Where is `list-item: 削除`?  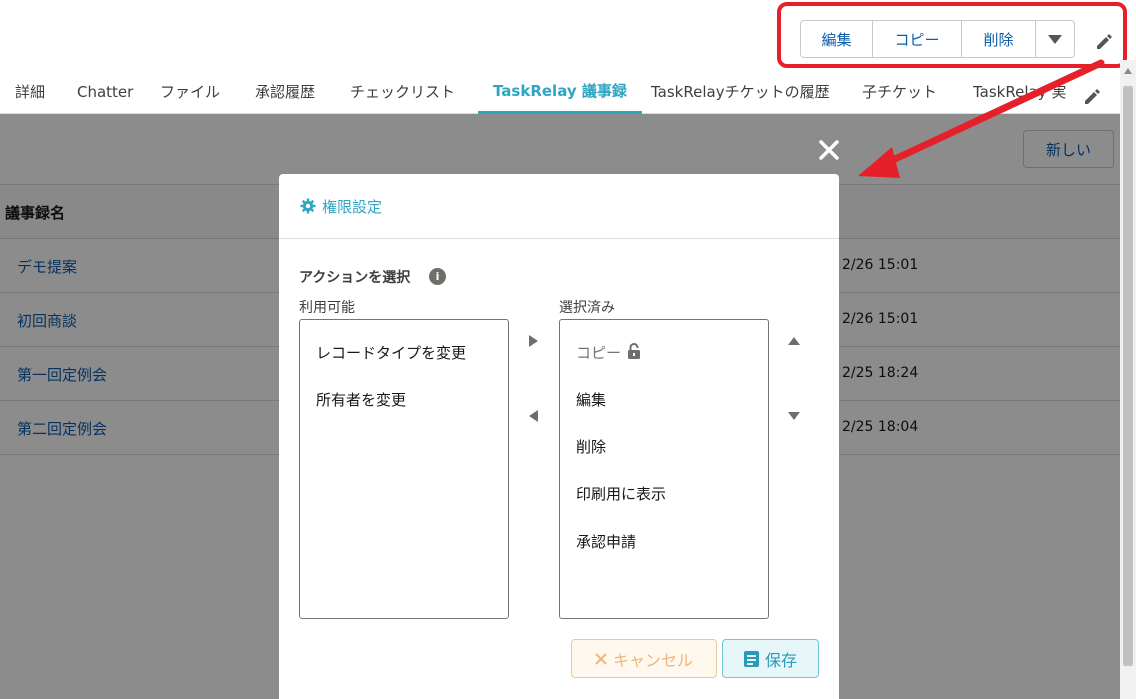 list-item: 削除 is located at coordinates (591, 446).